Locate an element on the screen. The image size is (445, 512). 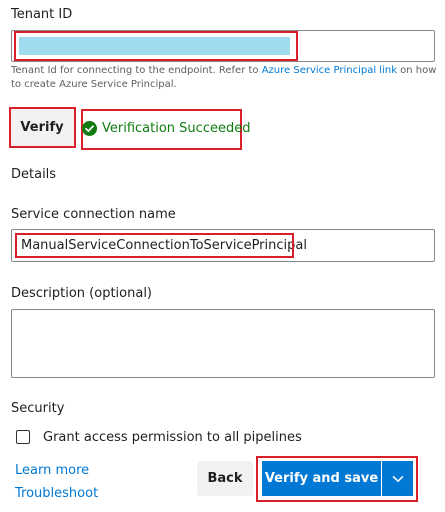
details-heading: Details is located at coordinates (34, 174).